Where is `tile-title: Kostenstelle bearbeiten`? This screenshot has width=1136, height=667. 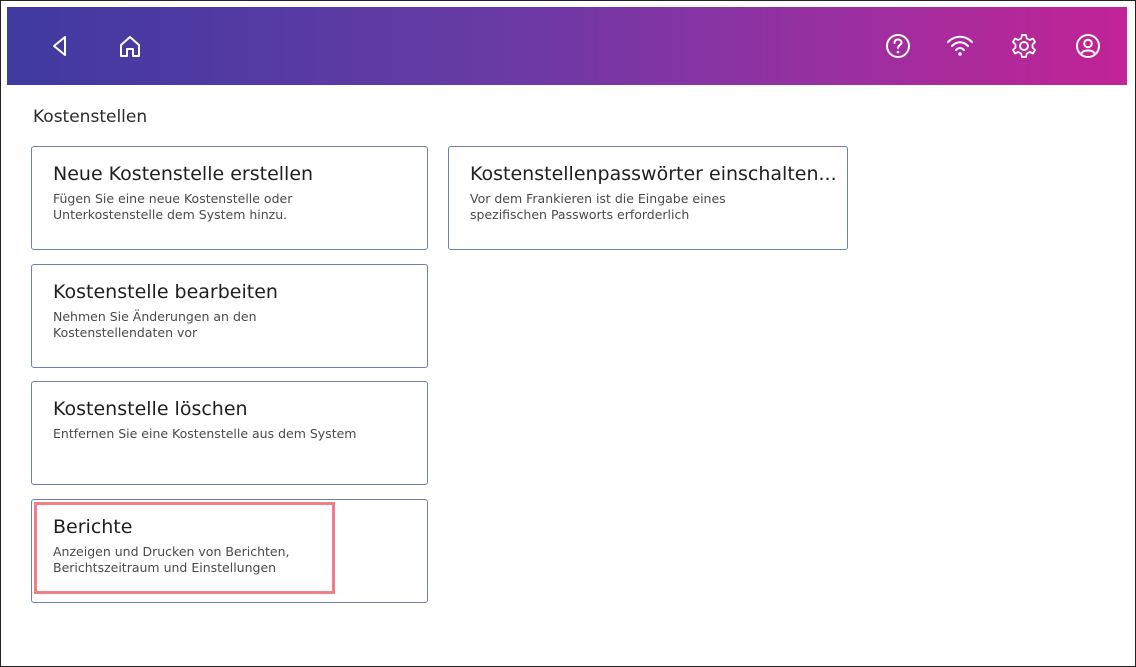 tile-title: Kostenstelle bearbeiten is located at coordinates (165, 292).